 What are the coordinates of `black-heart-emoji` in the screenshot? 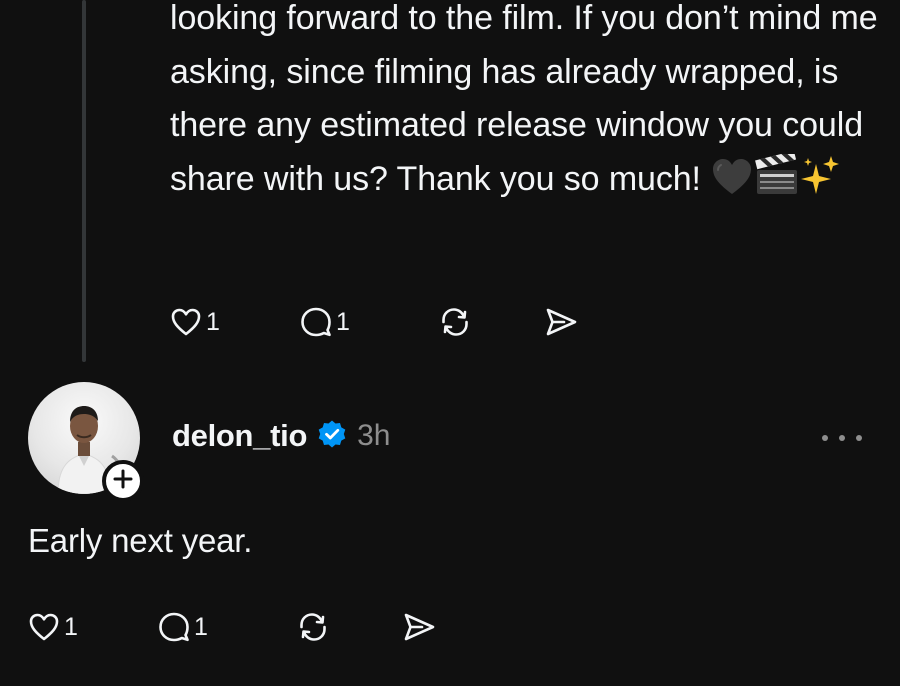 It's located at (732, 184).